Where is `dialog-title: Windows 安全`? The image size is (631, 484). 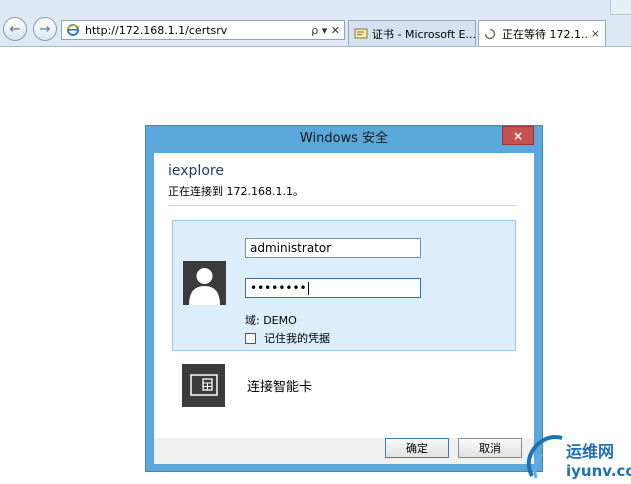
dialog-title: Windows 安全 is located at coordinates (344, 138).